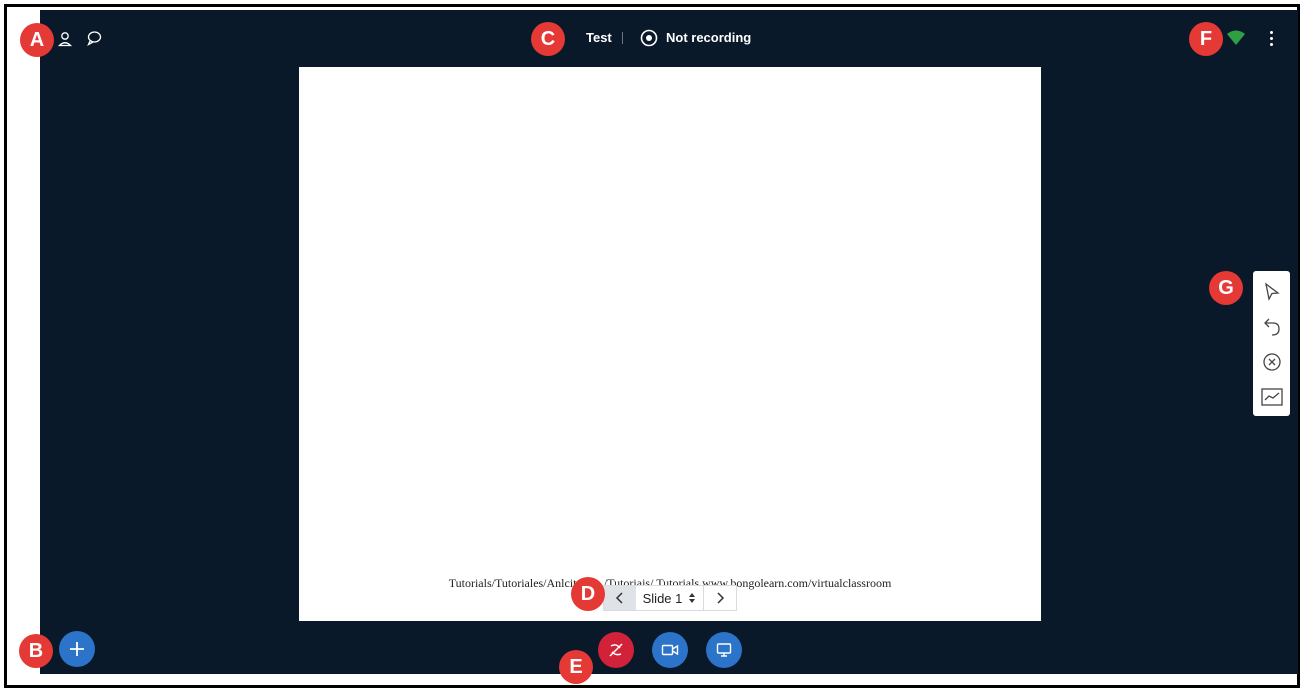  I want to click on annotation-chart-icon, so click(1271, 396).